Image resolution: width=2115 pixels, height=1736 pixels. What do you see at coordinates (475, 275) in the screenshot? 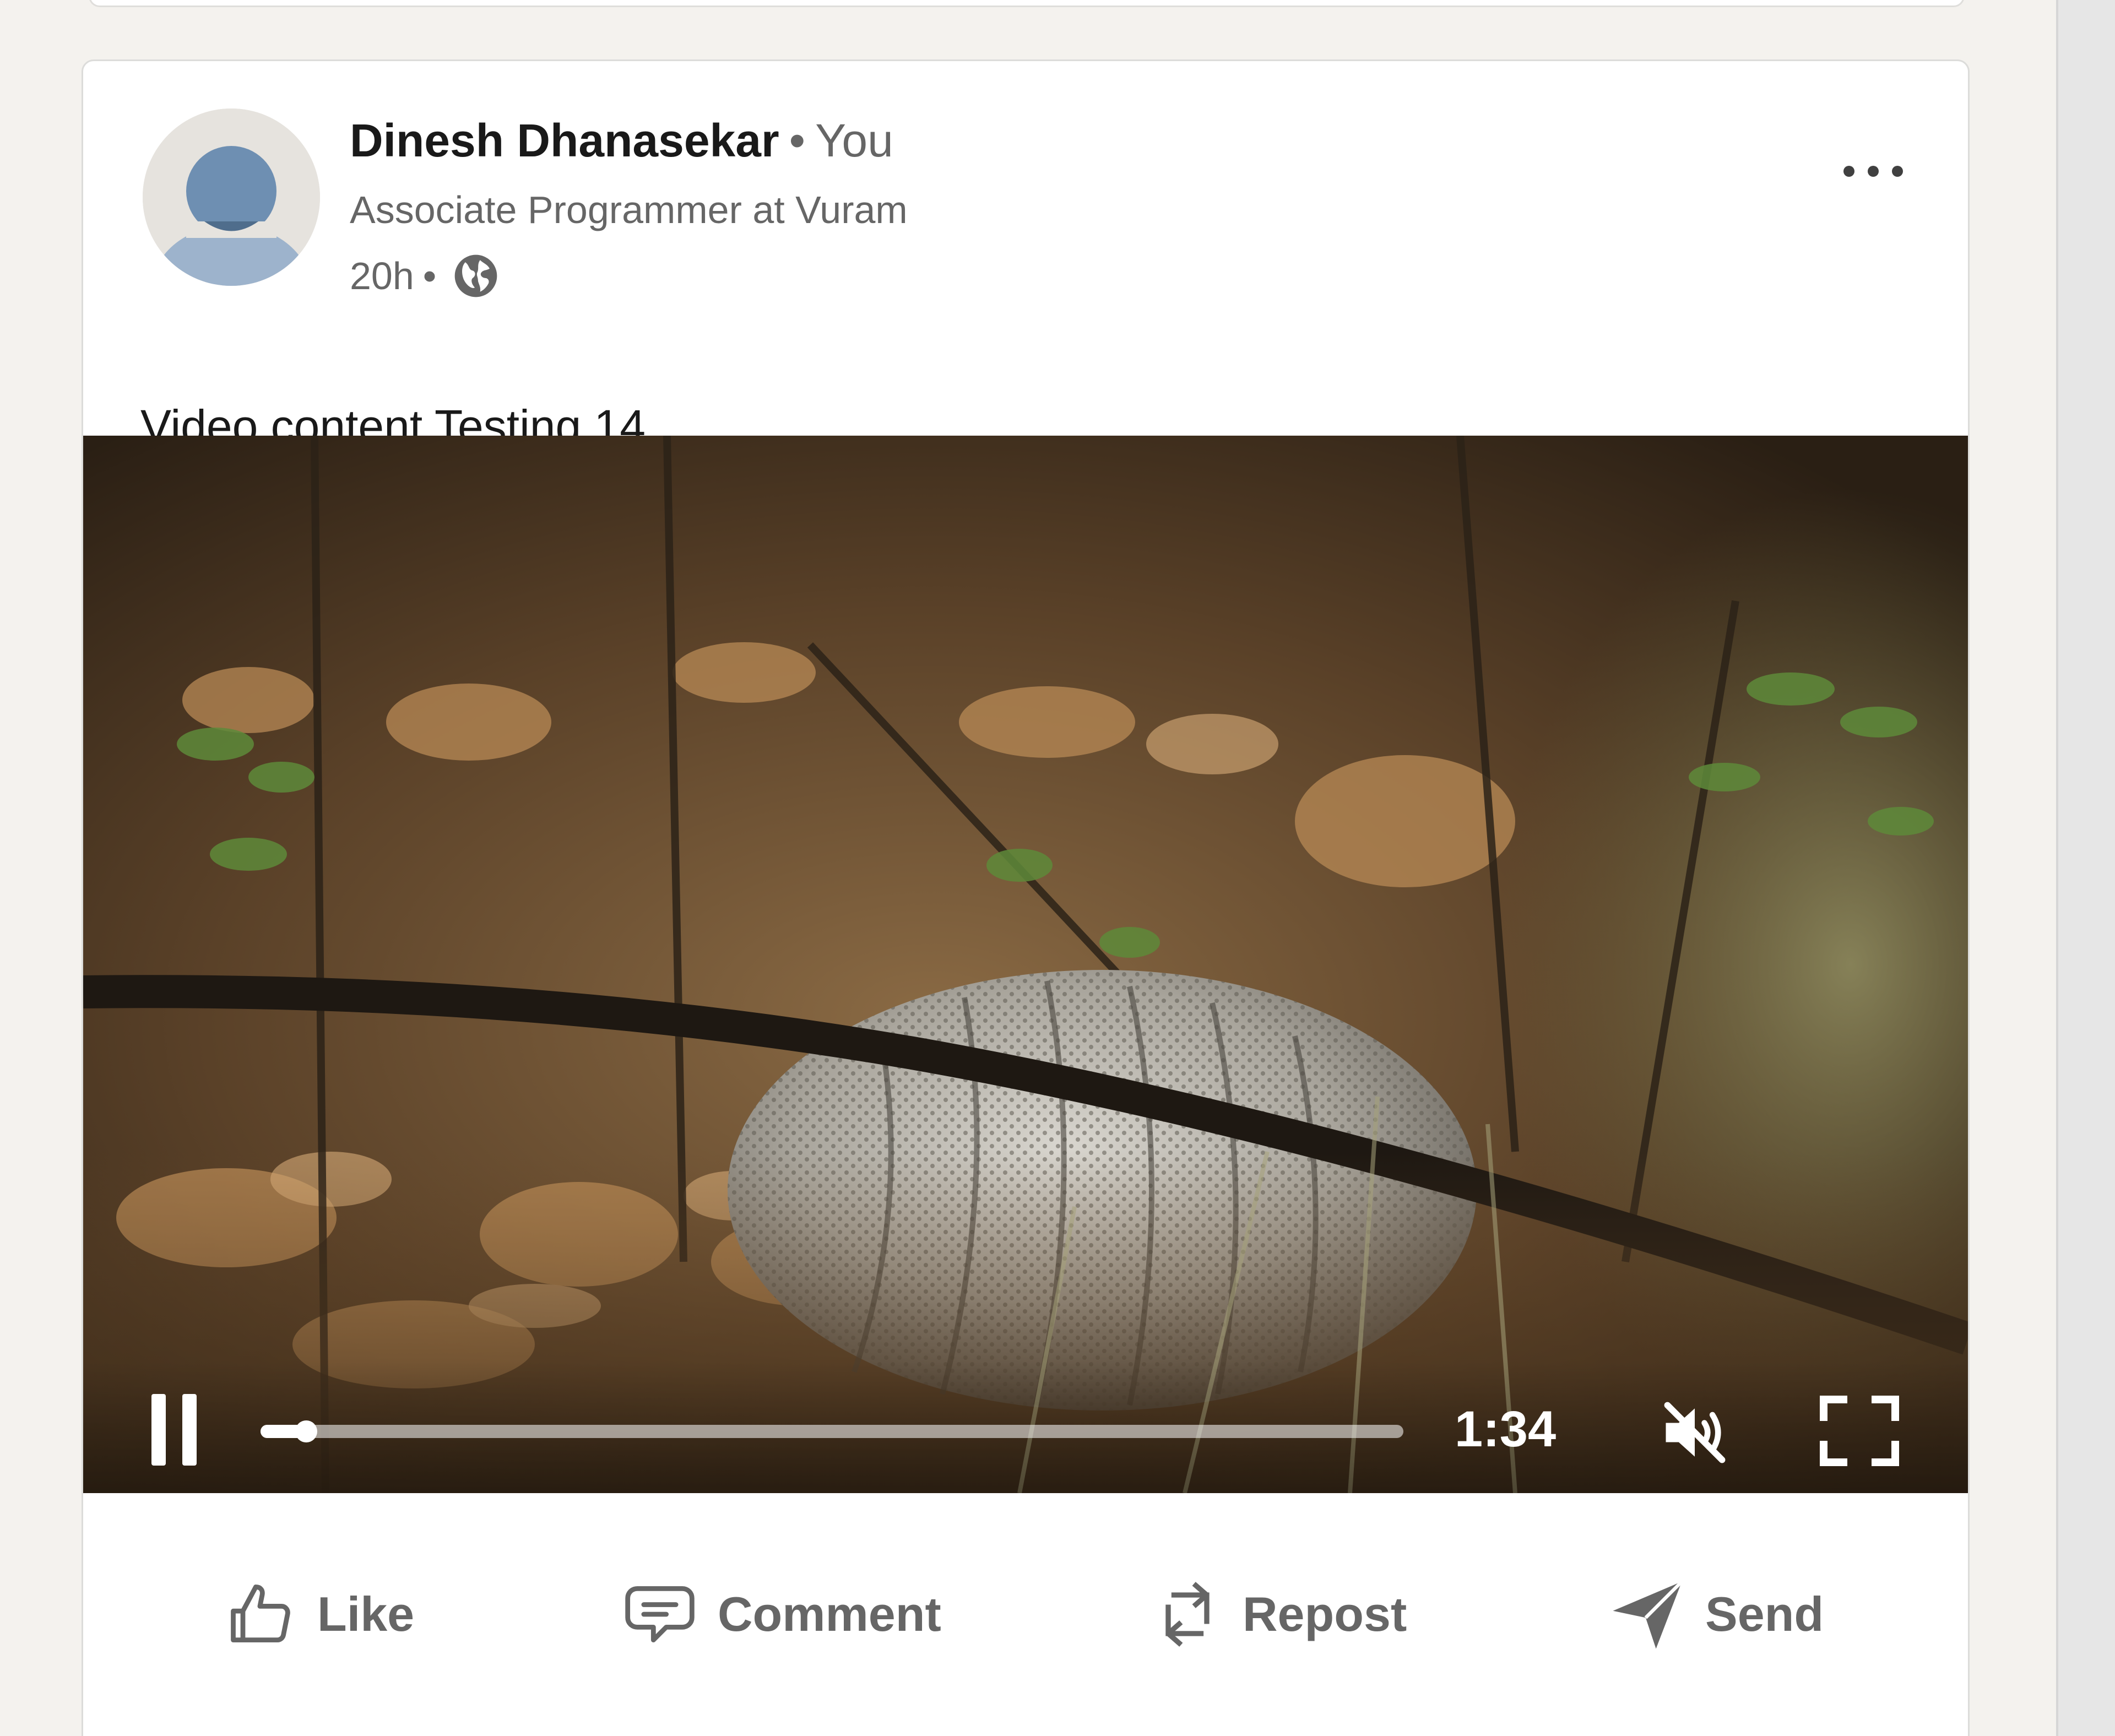
I see `globe-icon` at bounding box center [475, 275].